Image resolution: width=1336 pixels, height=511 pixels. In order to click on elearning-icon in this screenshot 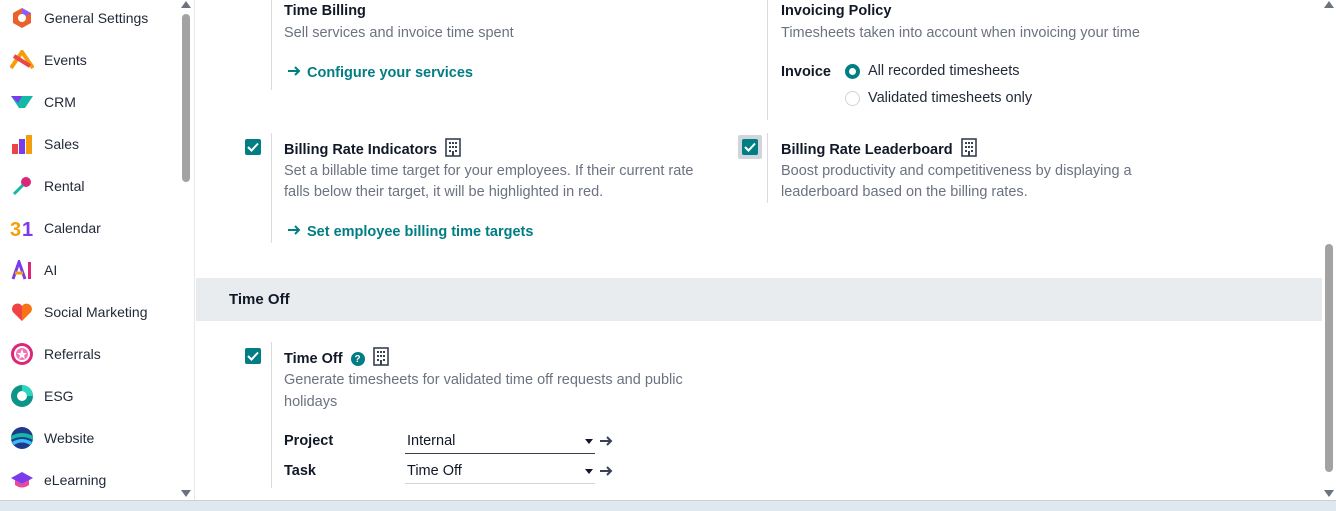, I will do `click(22, 480)`.